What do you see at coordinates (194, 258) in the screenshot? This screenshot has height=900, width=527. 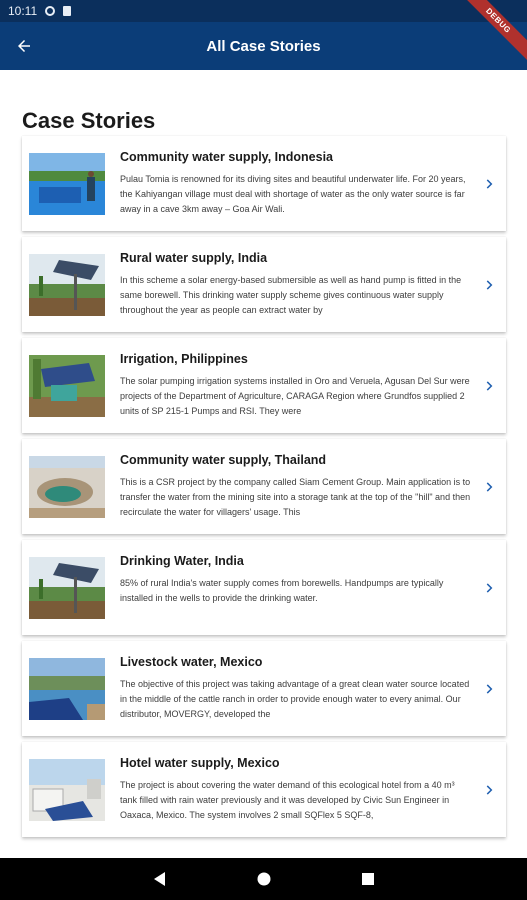 I see `story-title: Rural water supply, India` at bounding box center [194, 258].